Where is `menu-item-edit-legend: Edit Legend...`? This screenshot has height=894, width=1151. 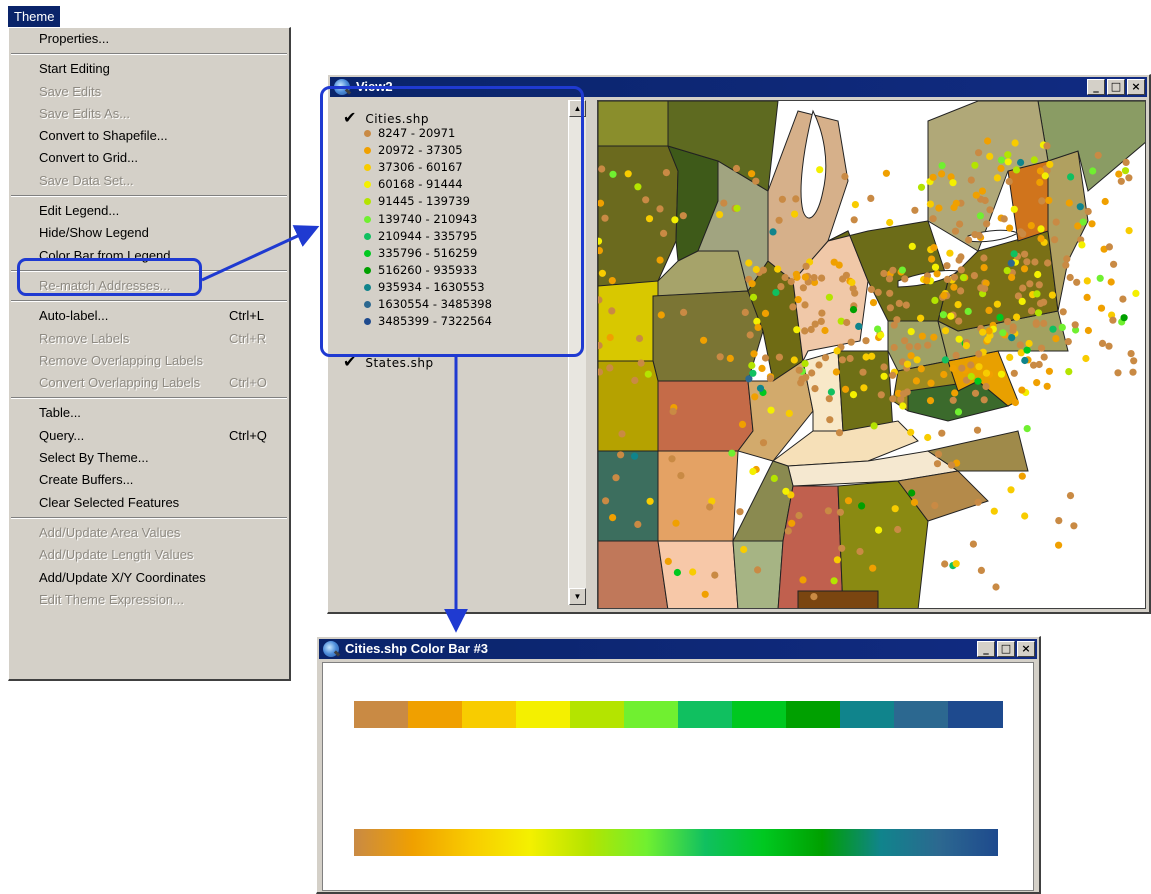 menu-item-edit-legend: Edit Legend... is located at coordinates (149, 211).